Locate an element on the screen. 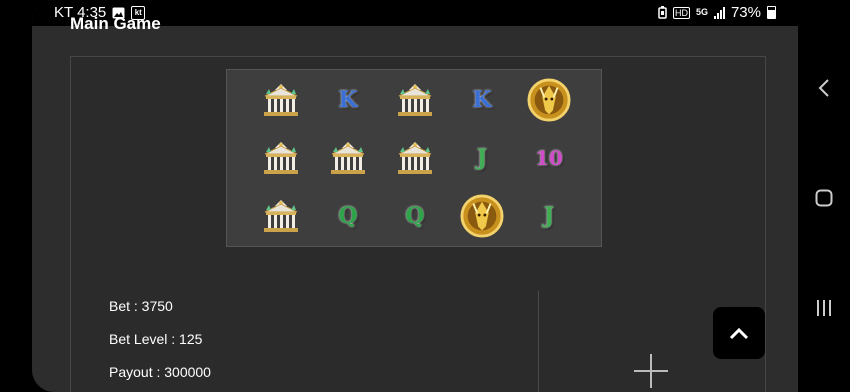  battery-percent: 73% is located at coordinates (745, 12).